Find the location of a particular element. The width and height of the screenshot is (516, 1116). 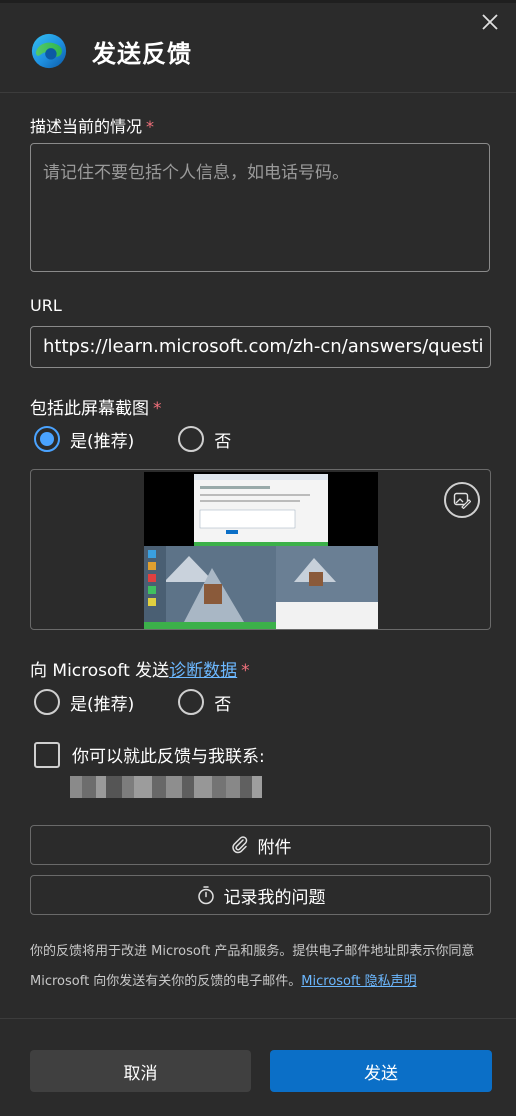

close-icon is located at coordinates (490, 22).